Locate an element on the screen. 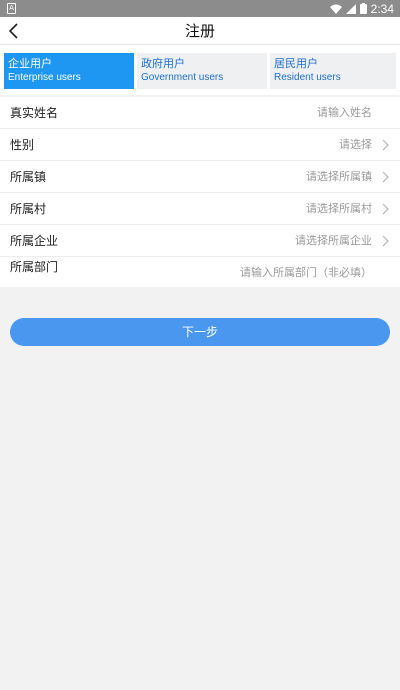 The image size is (400, 690). department-field: 所属部门 请输入所属部门（非必填） is located at coordinates (200, 273).